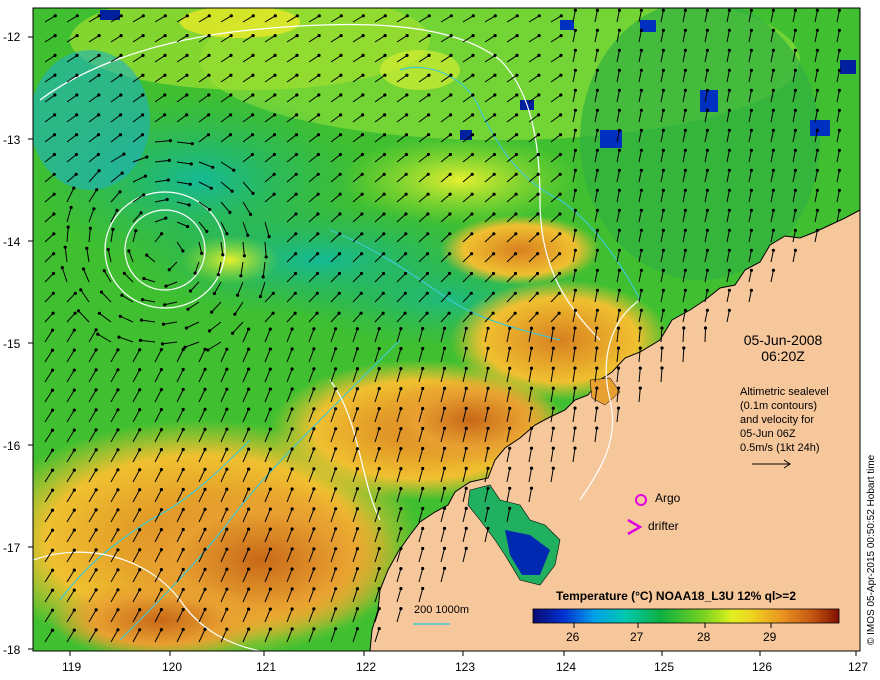 The height and width of the screenshot is (680, 880). I want to click on lon-tick-label: 124, so click(566, 667).